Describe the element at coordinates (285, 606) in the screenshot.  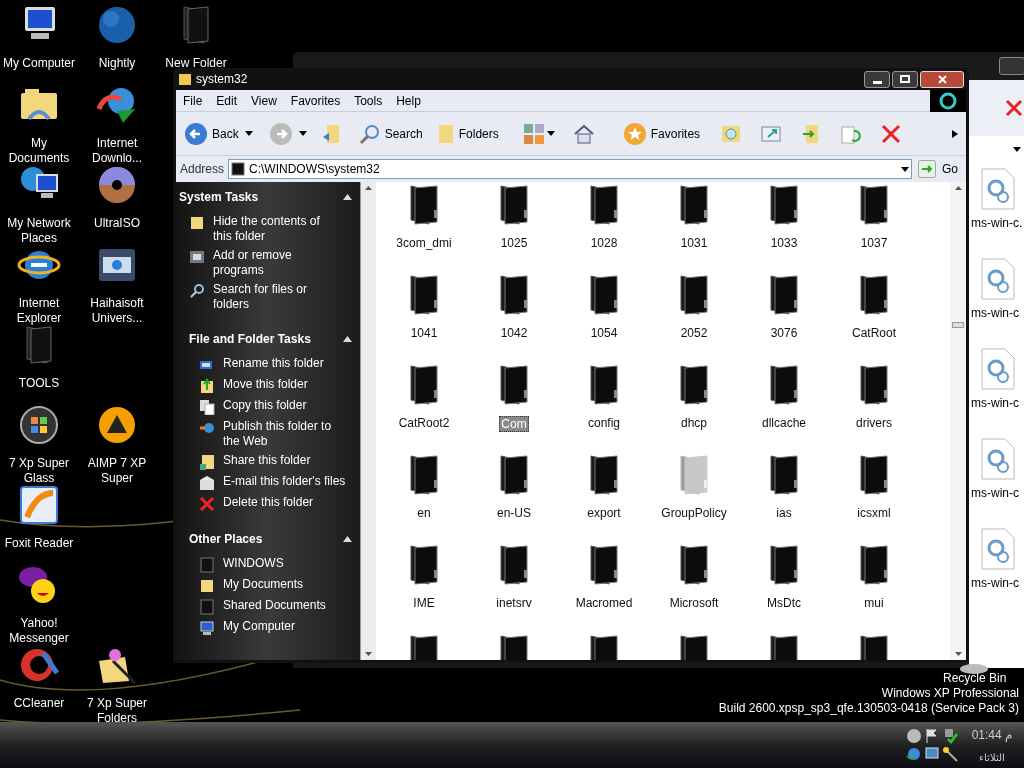
I see `task-link: Shared Documents` at that location.